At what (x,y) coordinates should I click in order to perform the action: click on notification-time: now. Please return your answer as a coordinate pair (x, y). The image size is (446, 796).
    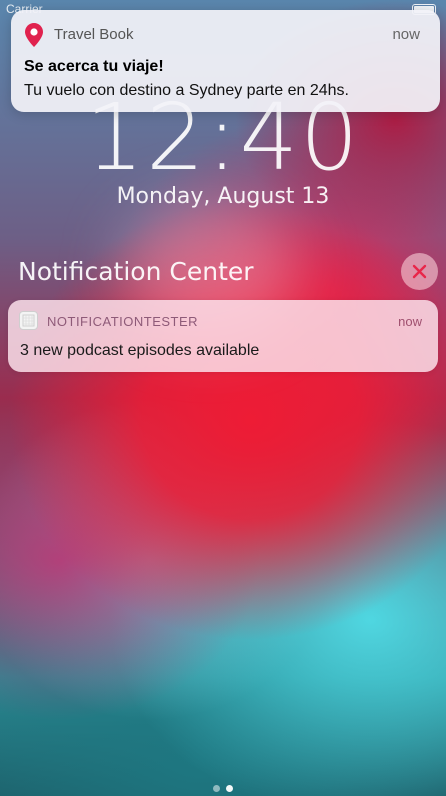
    Looking at the image, I should click on (410, 321).